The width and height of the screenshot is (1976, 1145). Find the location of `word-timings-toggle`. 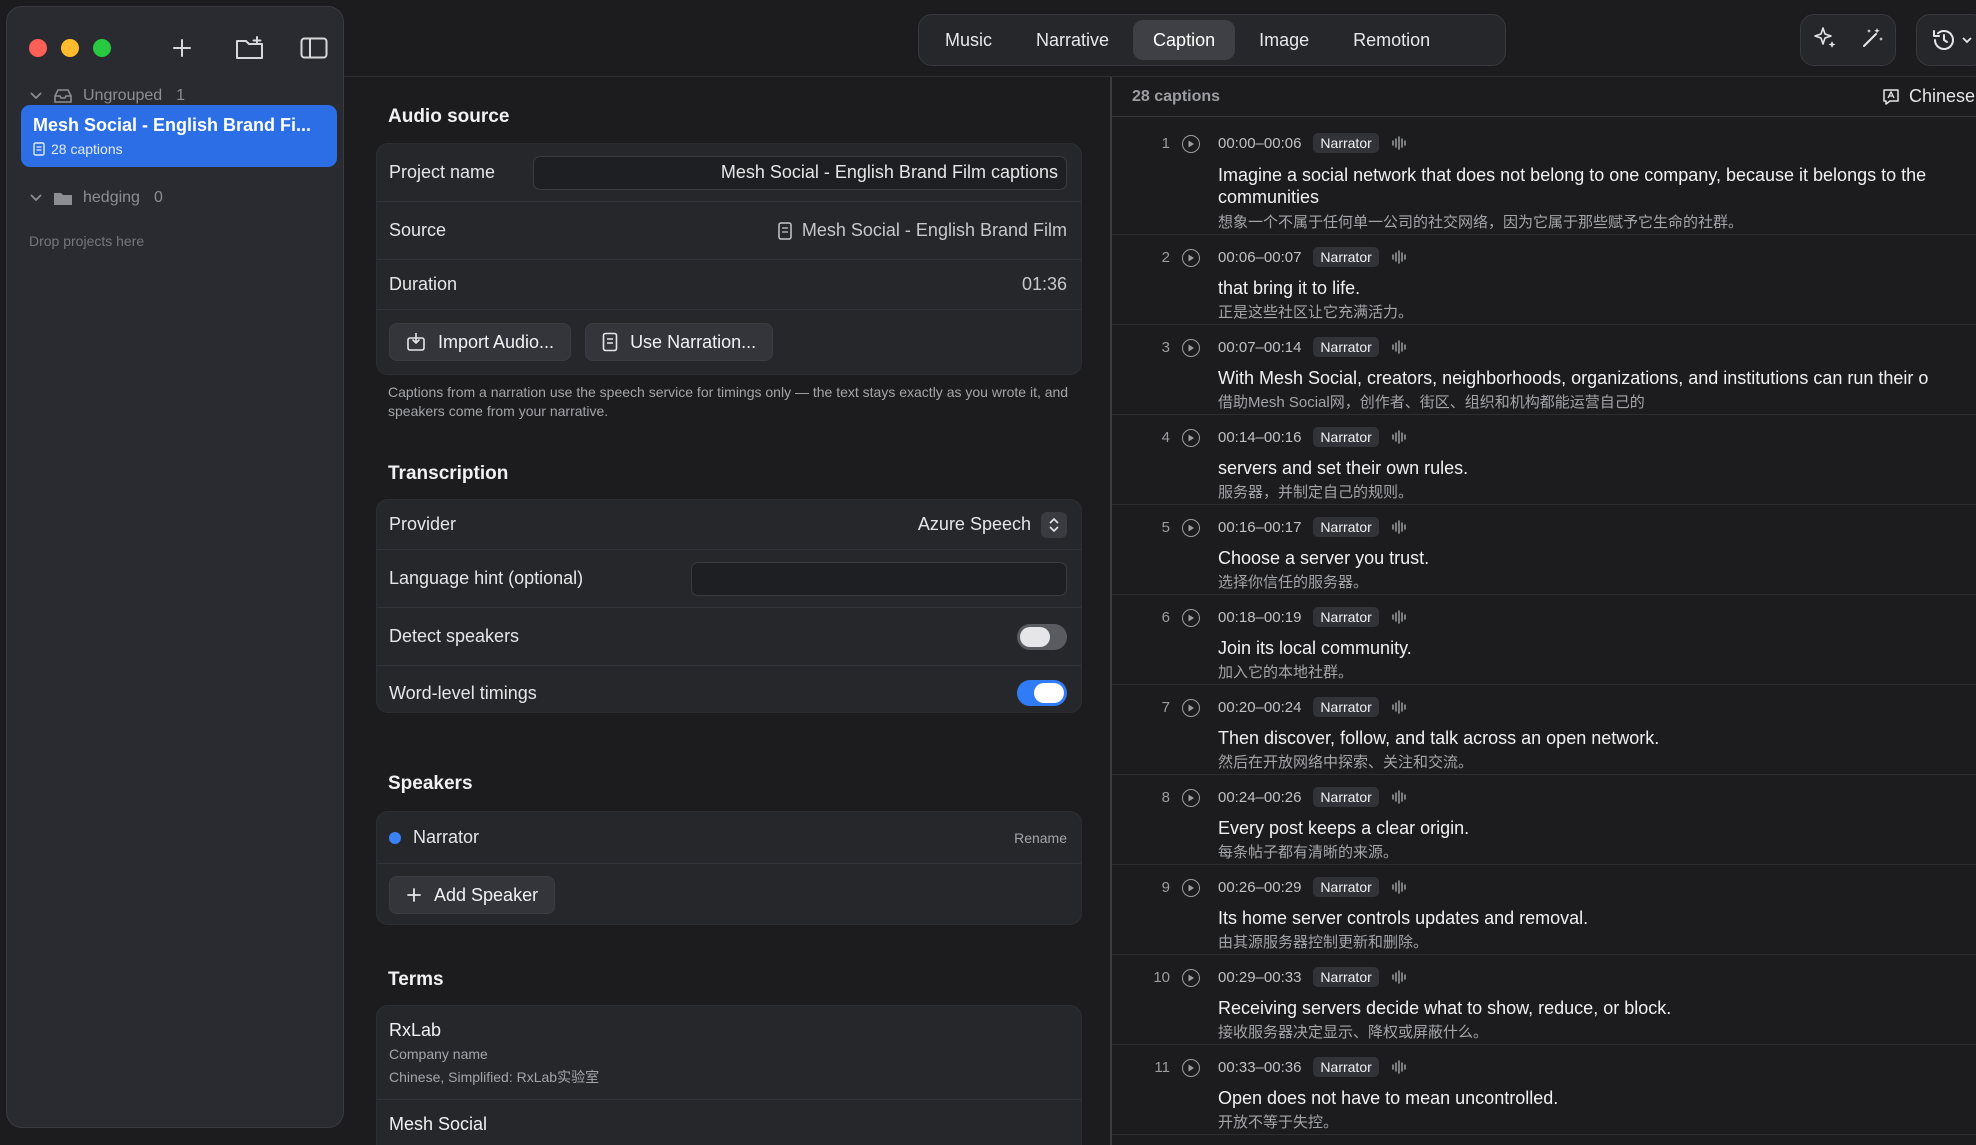

word-timings-toggle is located at coordinates (1042, 693).